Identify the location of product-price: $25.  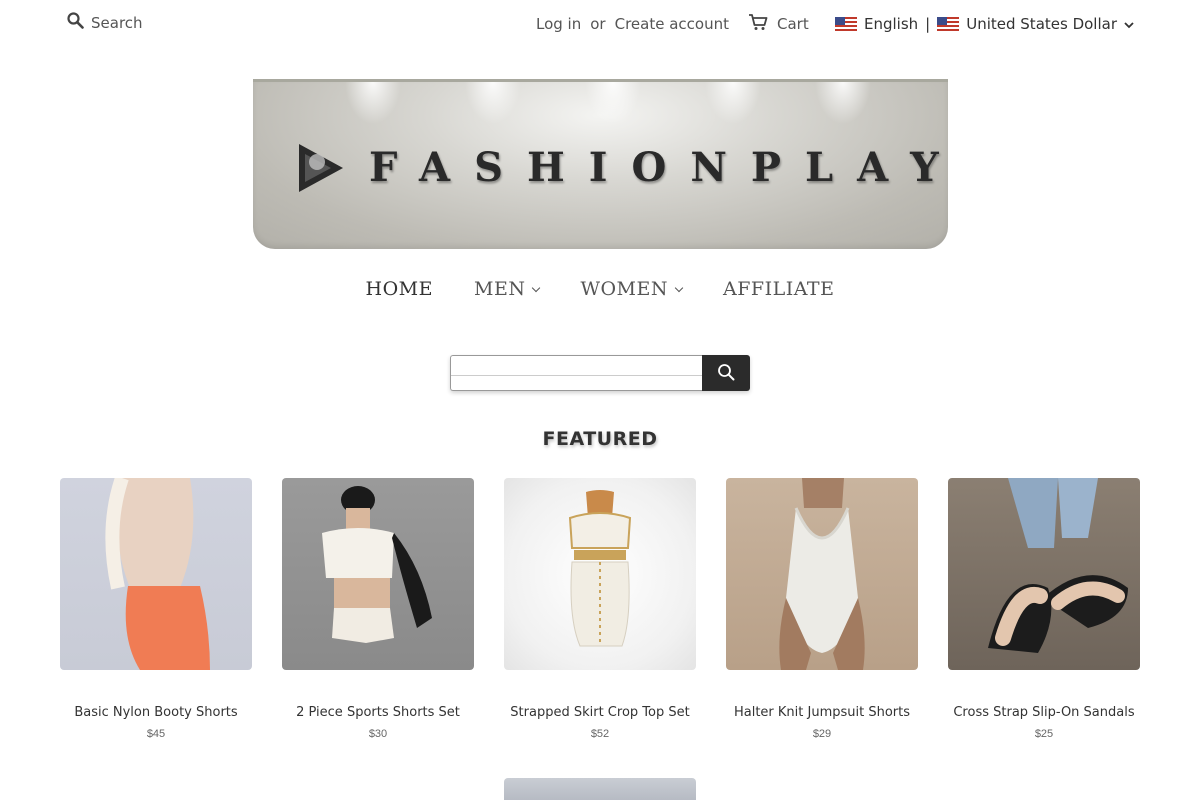
(1044, 734).